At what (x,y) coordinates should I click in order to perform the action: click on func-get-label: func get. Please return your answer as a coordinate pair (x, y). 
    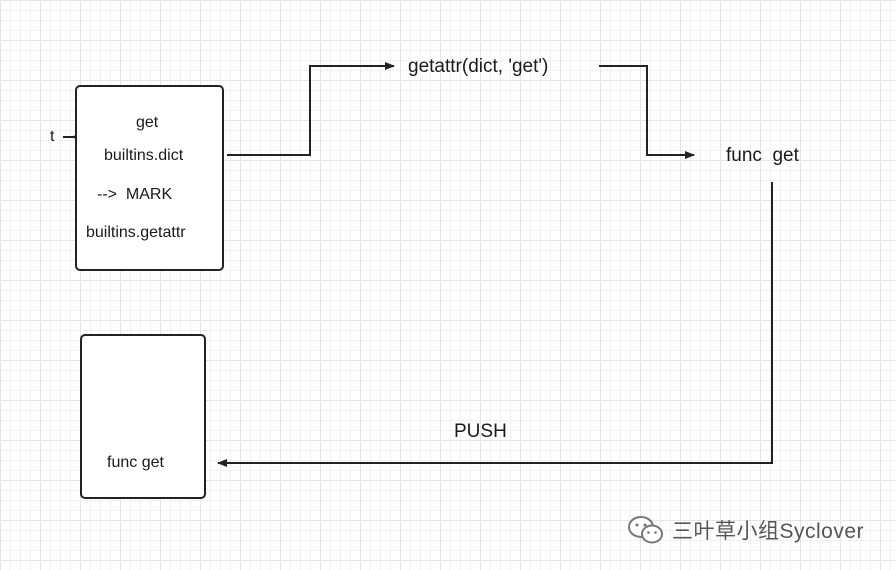
    Looking at the image, I should click on (762, 155).